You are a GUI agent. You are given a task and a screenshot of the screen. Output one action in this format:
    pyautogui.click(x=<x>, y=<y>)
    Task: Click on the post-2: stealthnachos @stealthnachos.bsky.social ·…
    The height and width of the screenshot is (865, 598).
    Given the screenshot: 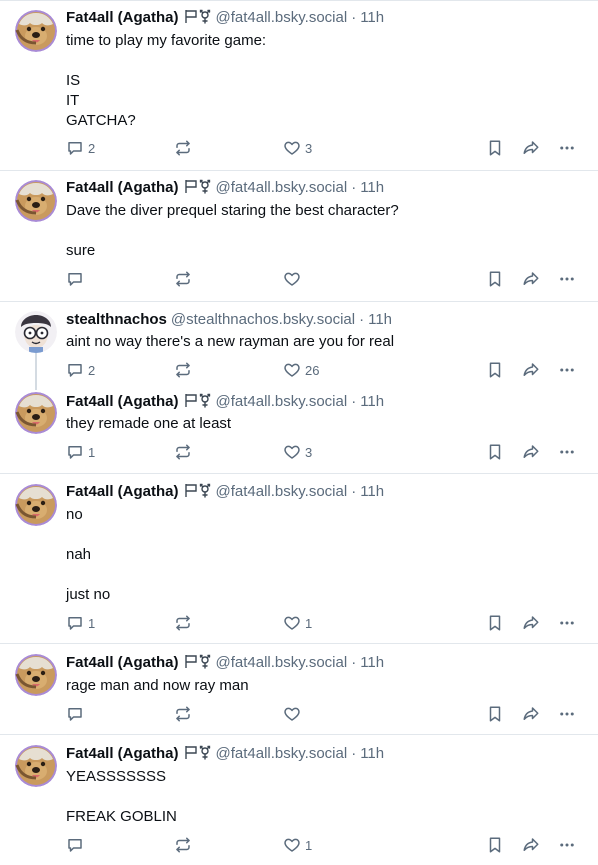 What is the action you would take?
    pyautogui.click(x=299, y=343)
    